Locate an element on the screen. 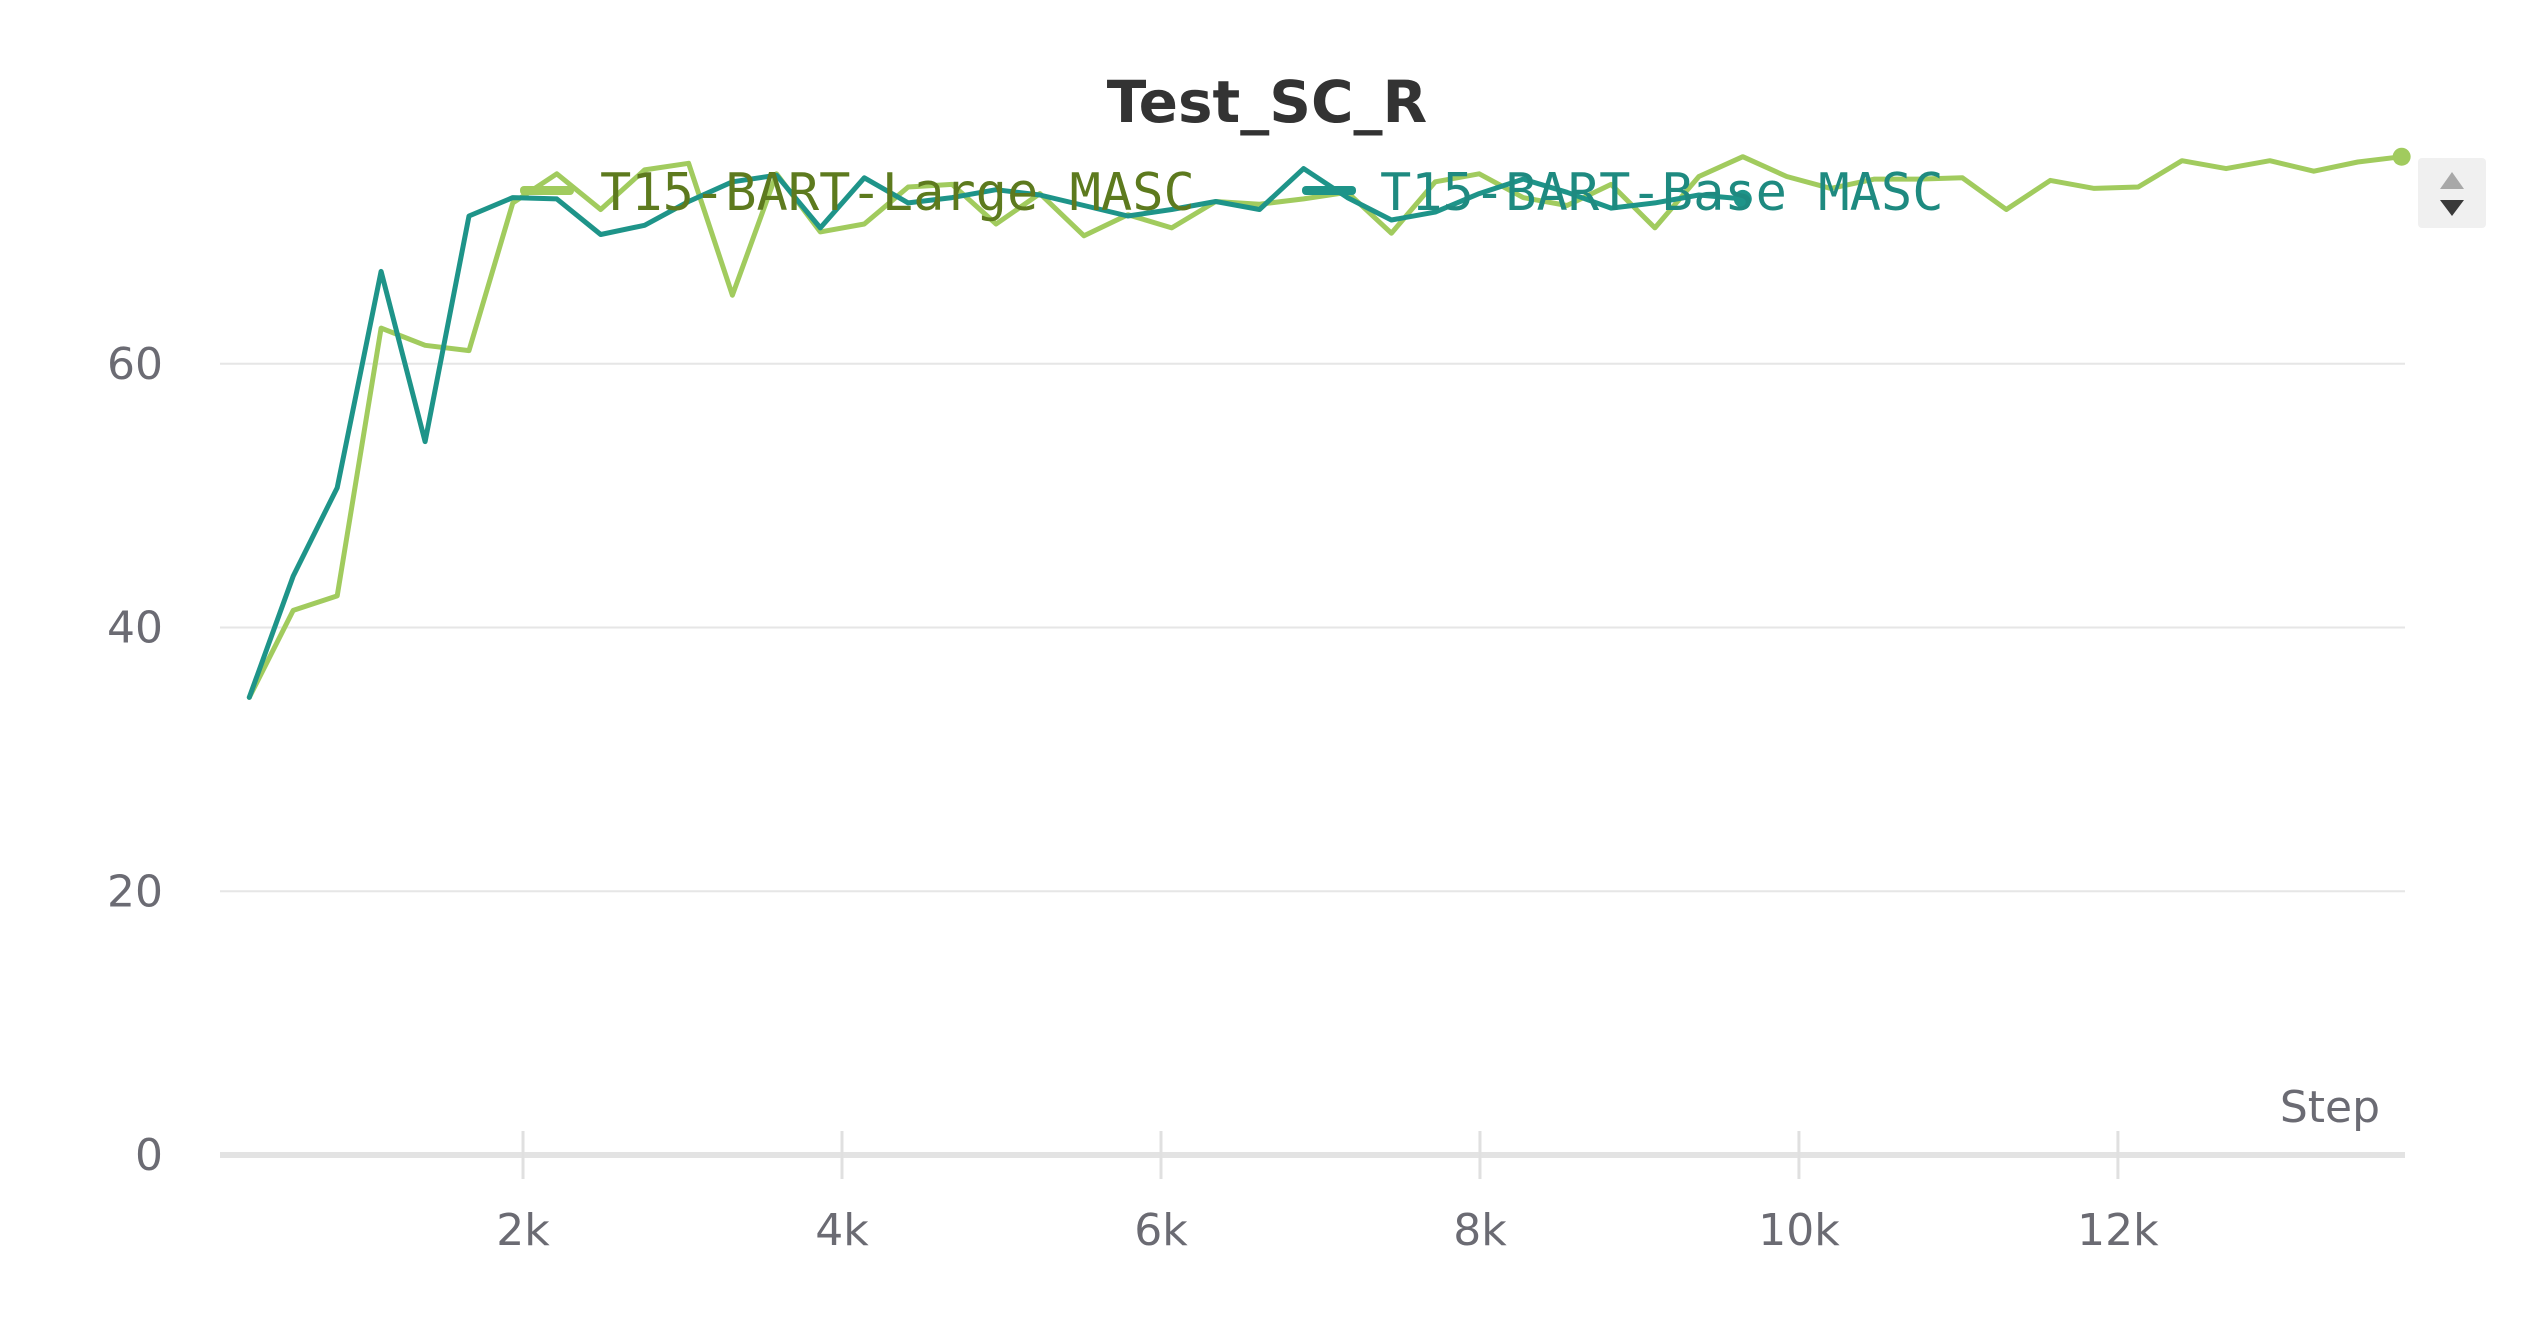 The width and height of the screenshot is (2527, 1327). x-axis-label: Step is located at coordinates (2330, 1107).